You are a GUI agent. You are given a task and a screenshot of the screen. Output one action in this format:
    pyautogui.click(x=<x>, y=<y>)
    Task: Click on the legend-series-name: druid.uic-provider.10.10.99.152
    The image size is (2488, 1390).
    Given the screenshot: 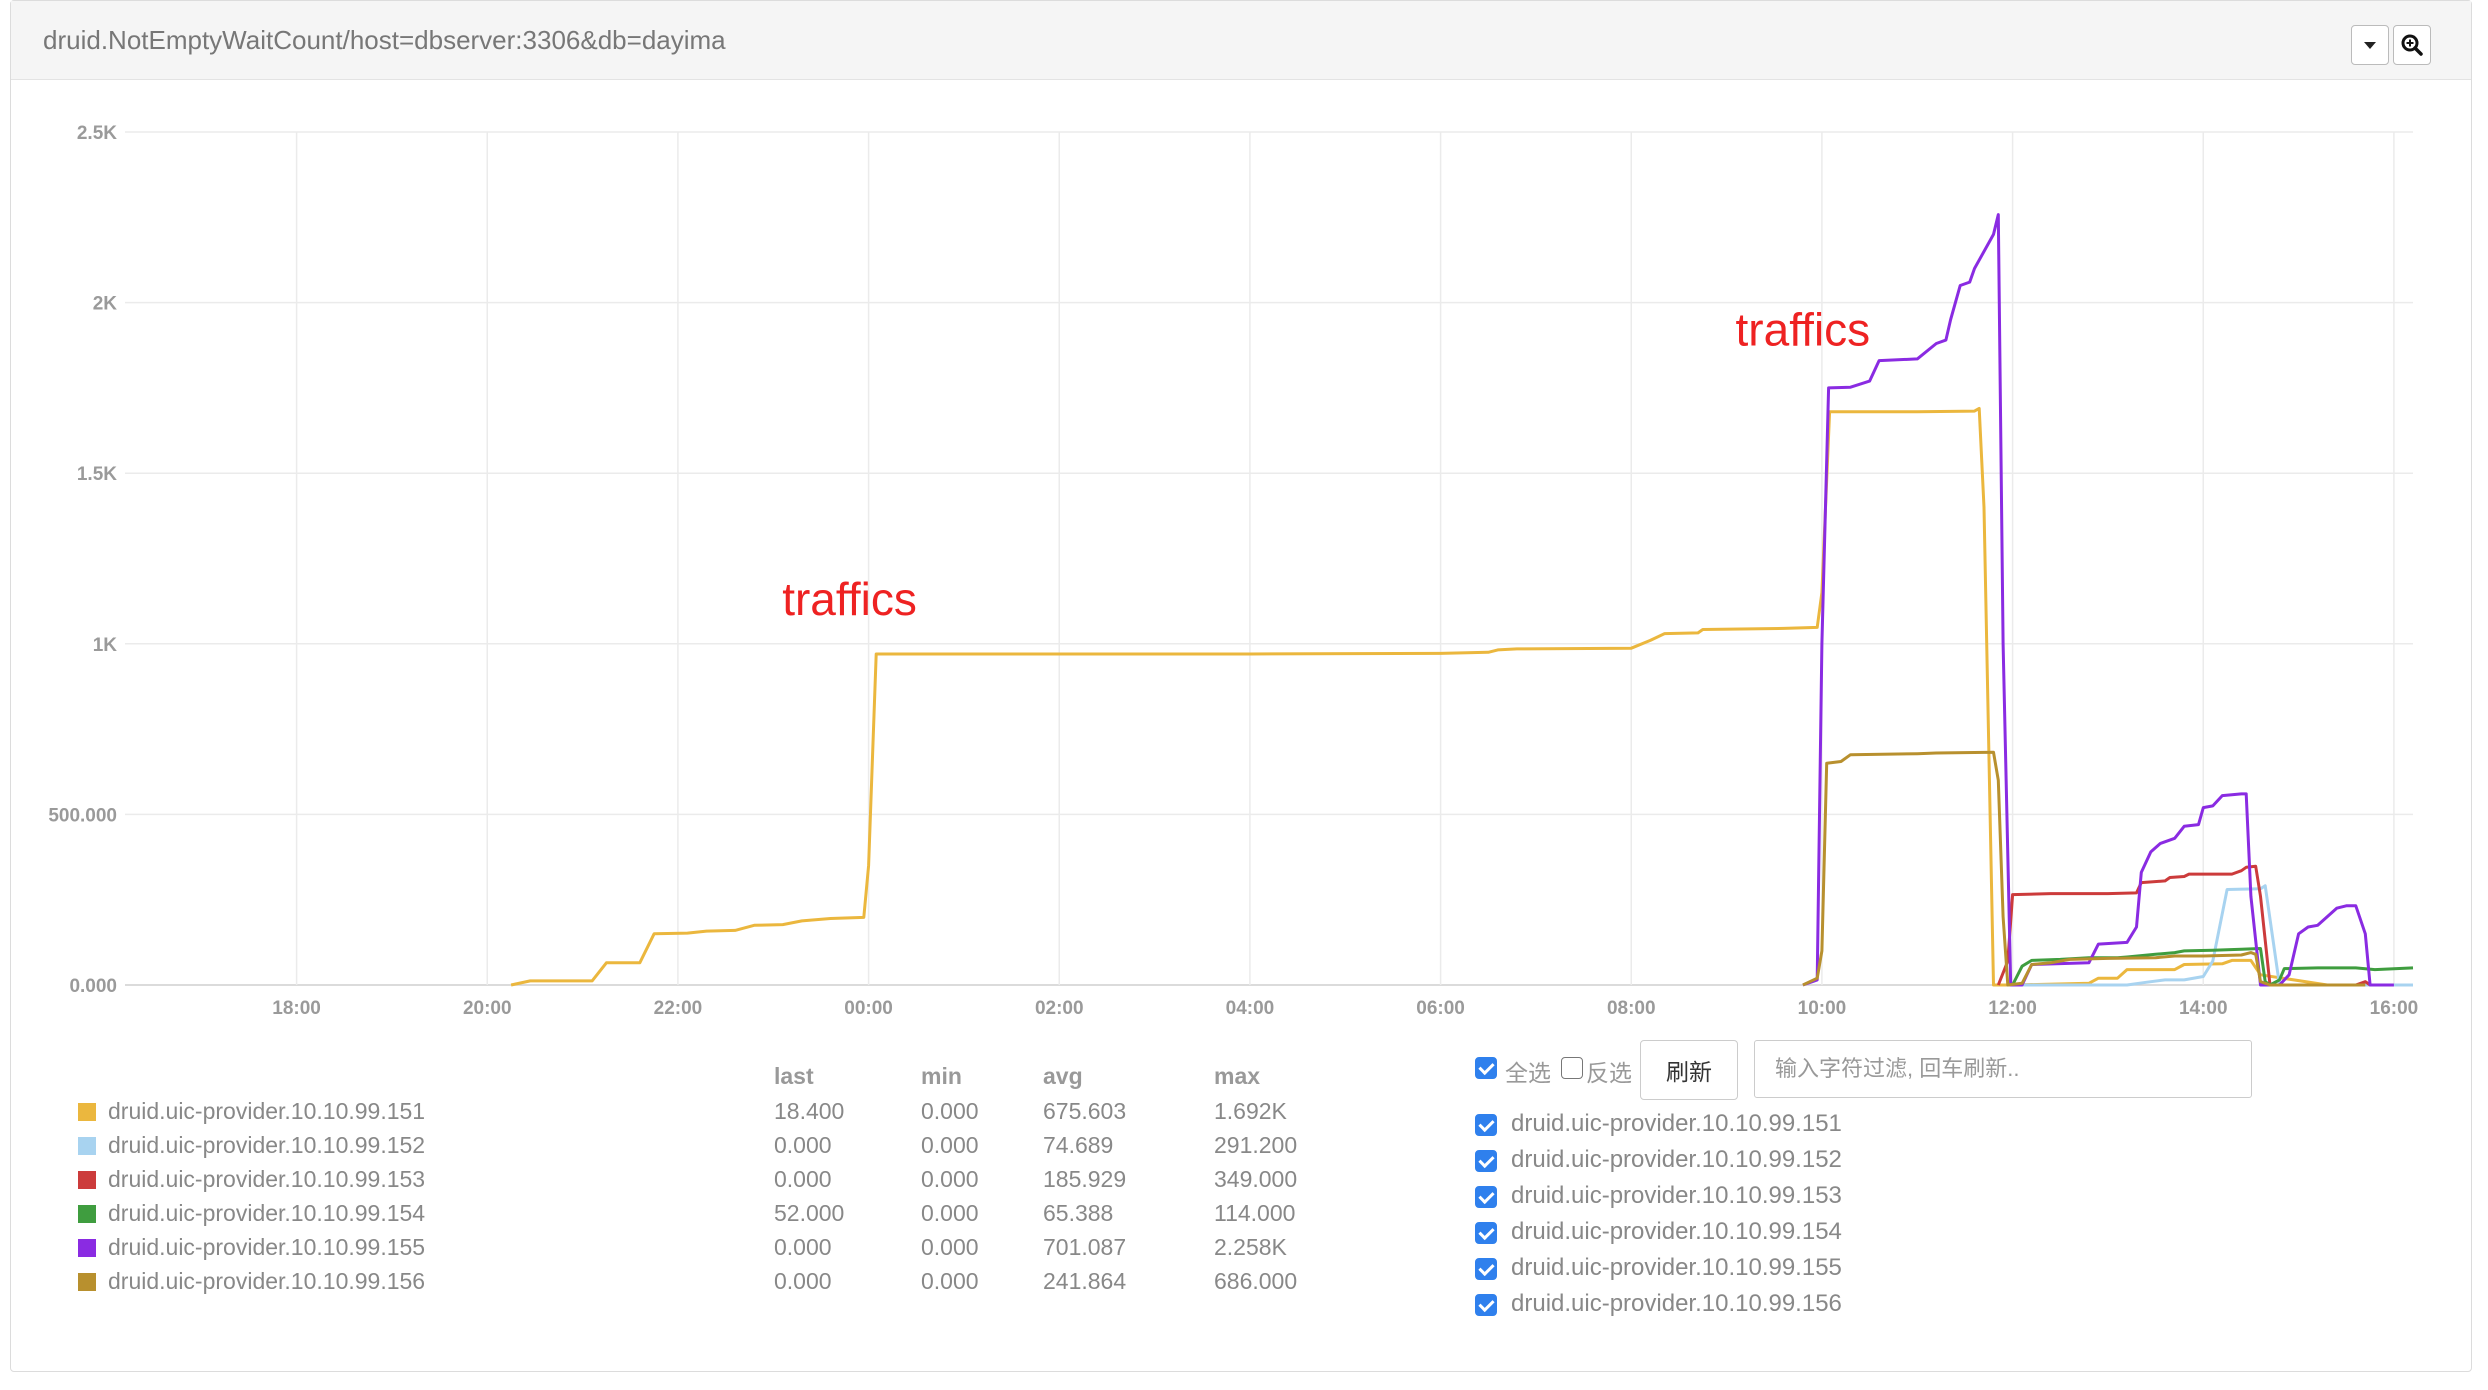 What is the action you would take?
    pyautogui.click(x=266, y=1145)
    